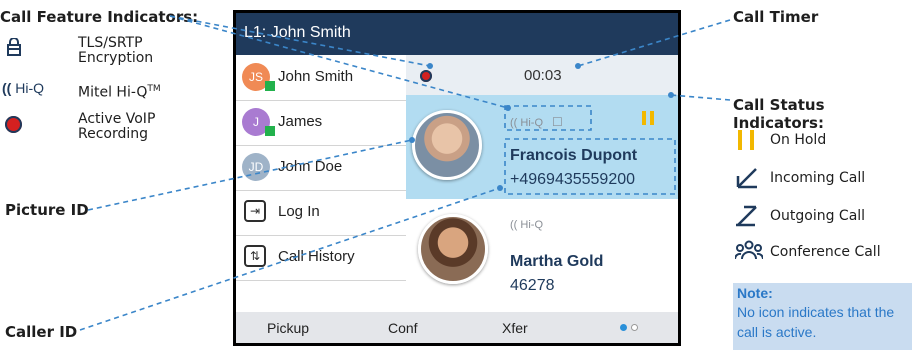 This screenshot has width=912, height=350. What do you see at coordinates (700, 97) in the screenshot?
I see `leader-line-status` at bounding box center [700, 97].